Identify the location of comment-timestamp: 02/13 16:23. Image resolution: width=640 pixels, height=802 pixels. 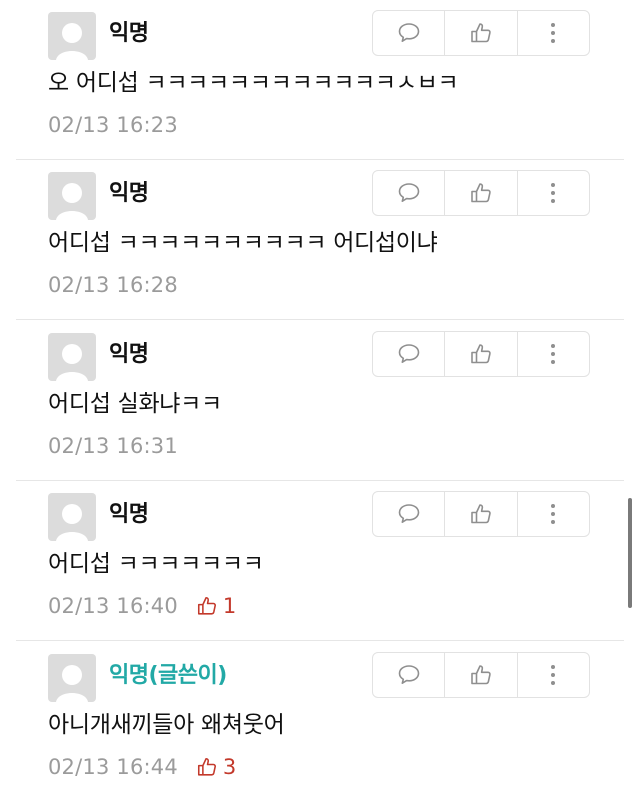
(113, 125).